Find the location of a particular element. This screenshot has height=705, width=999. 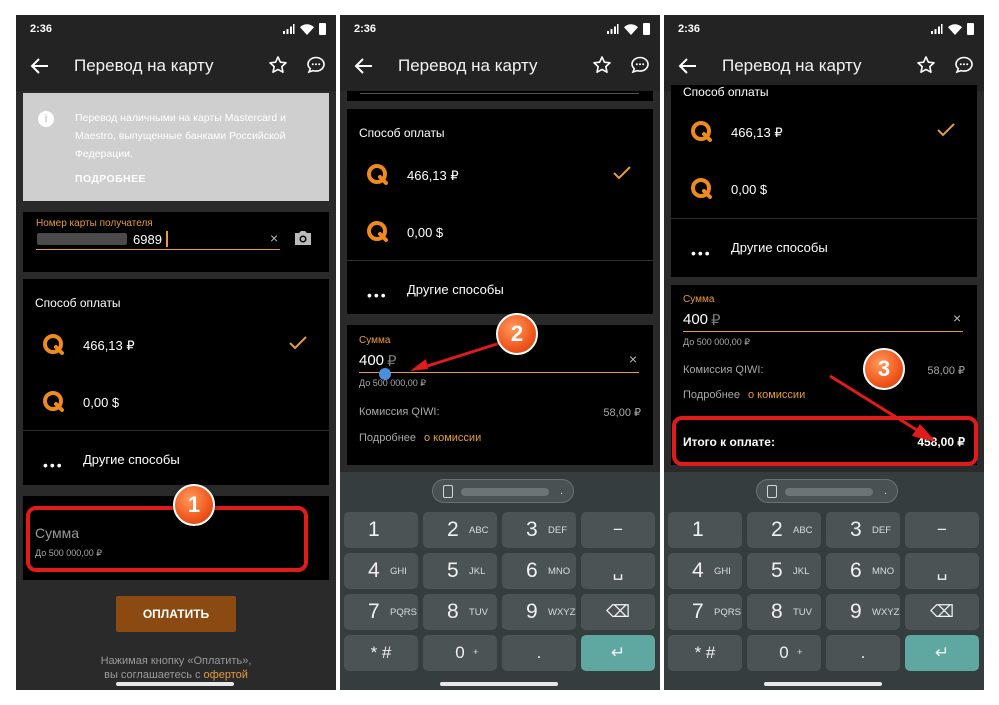

highlight-box-sum is located at coordinates (167, 539).